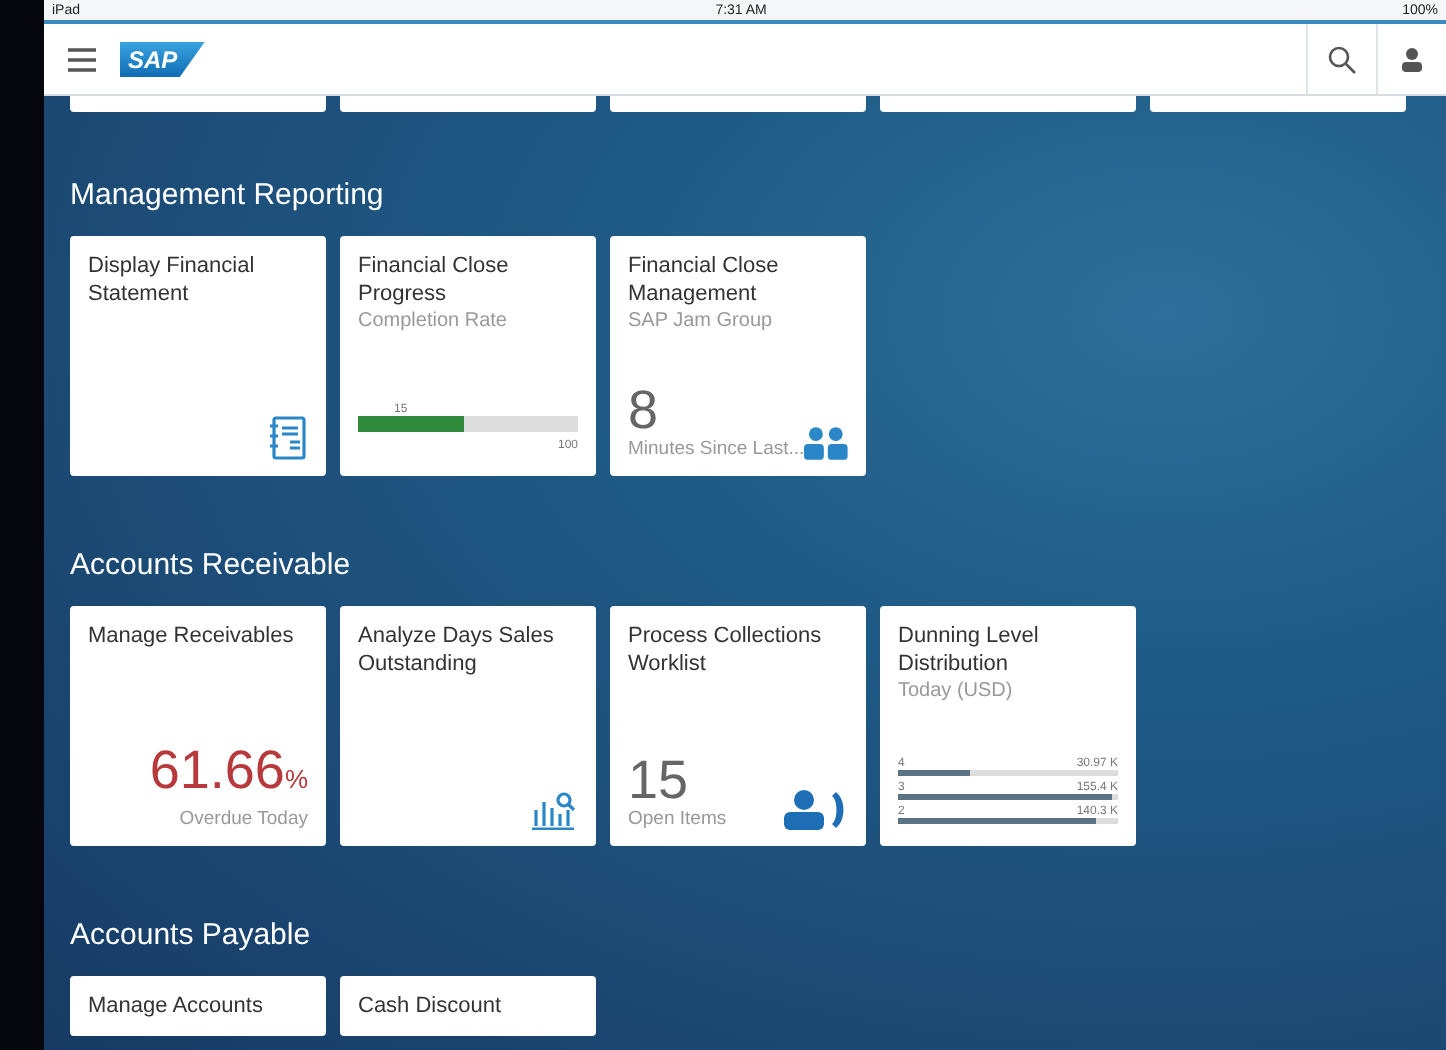 The width and height of the screenshot is (1446, 1050). I want to click on contact-phone-icon, so click(816, 810).